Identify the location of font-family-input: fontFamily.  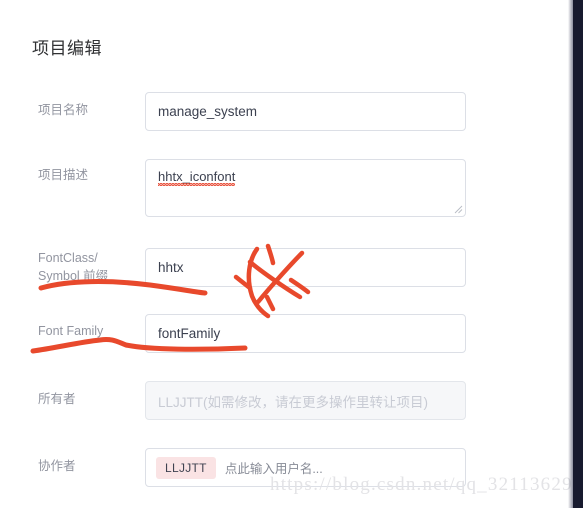
(305, 333).